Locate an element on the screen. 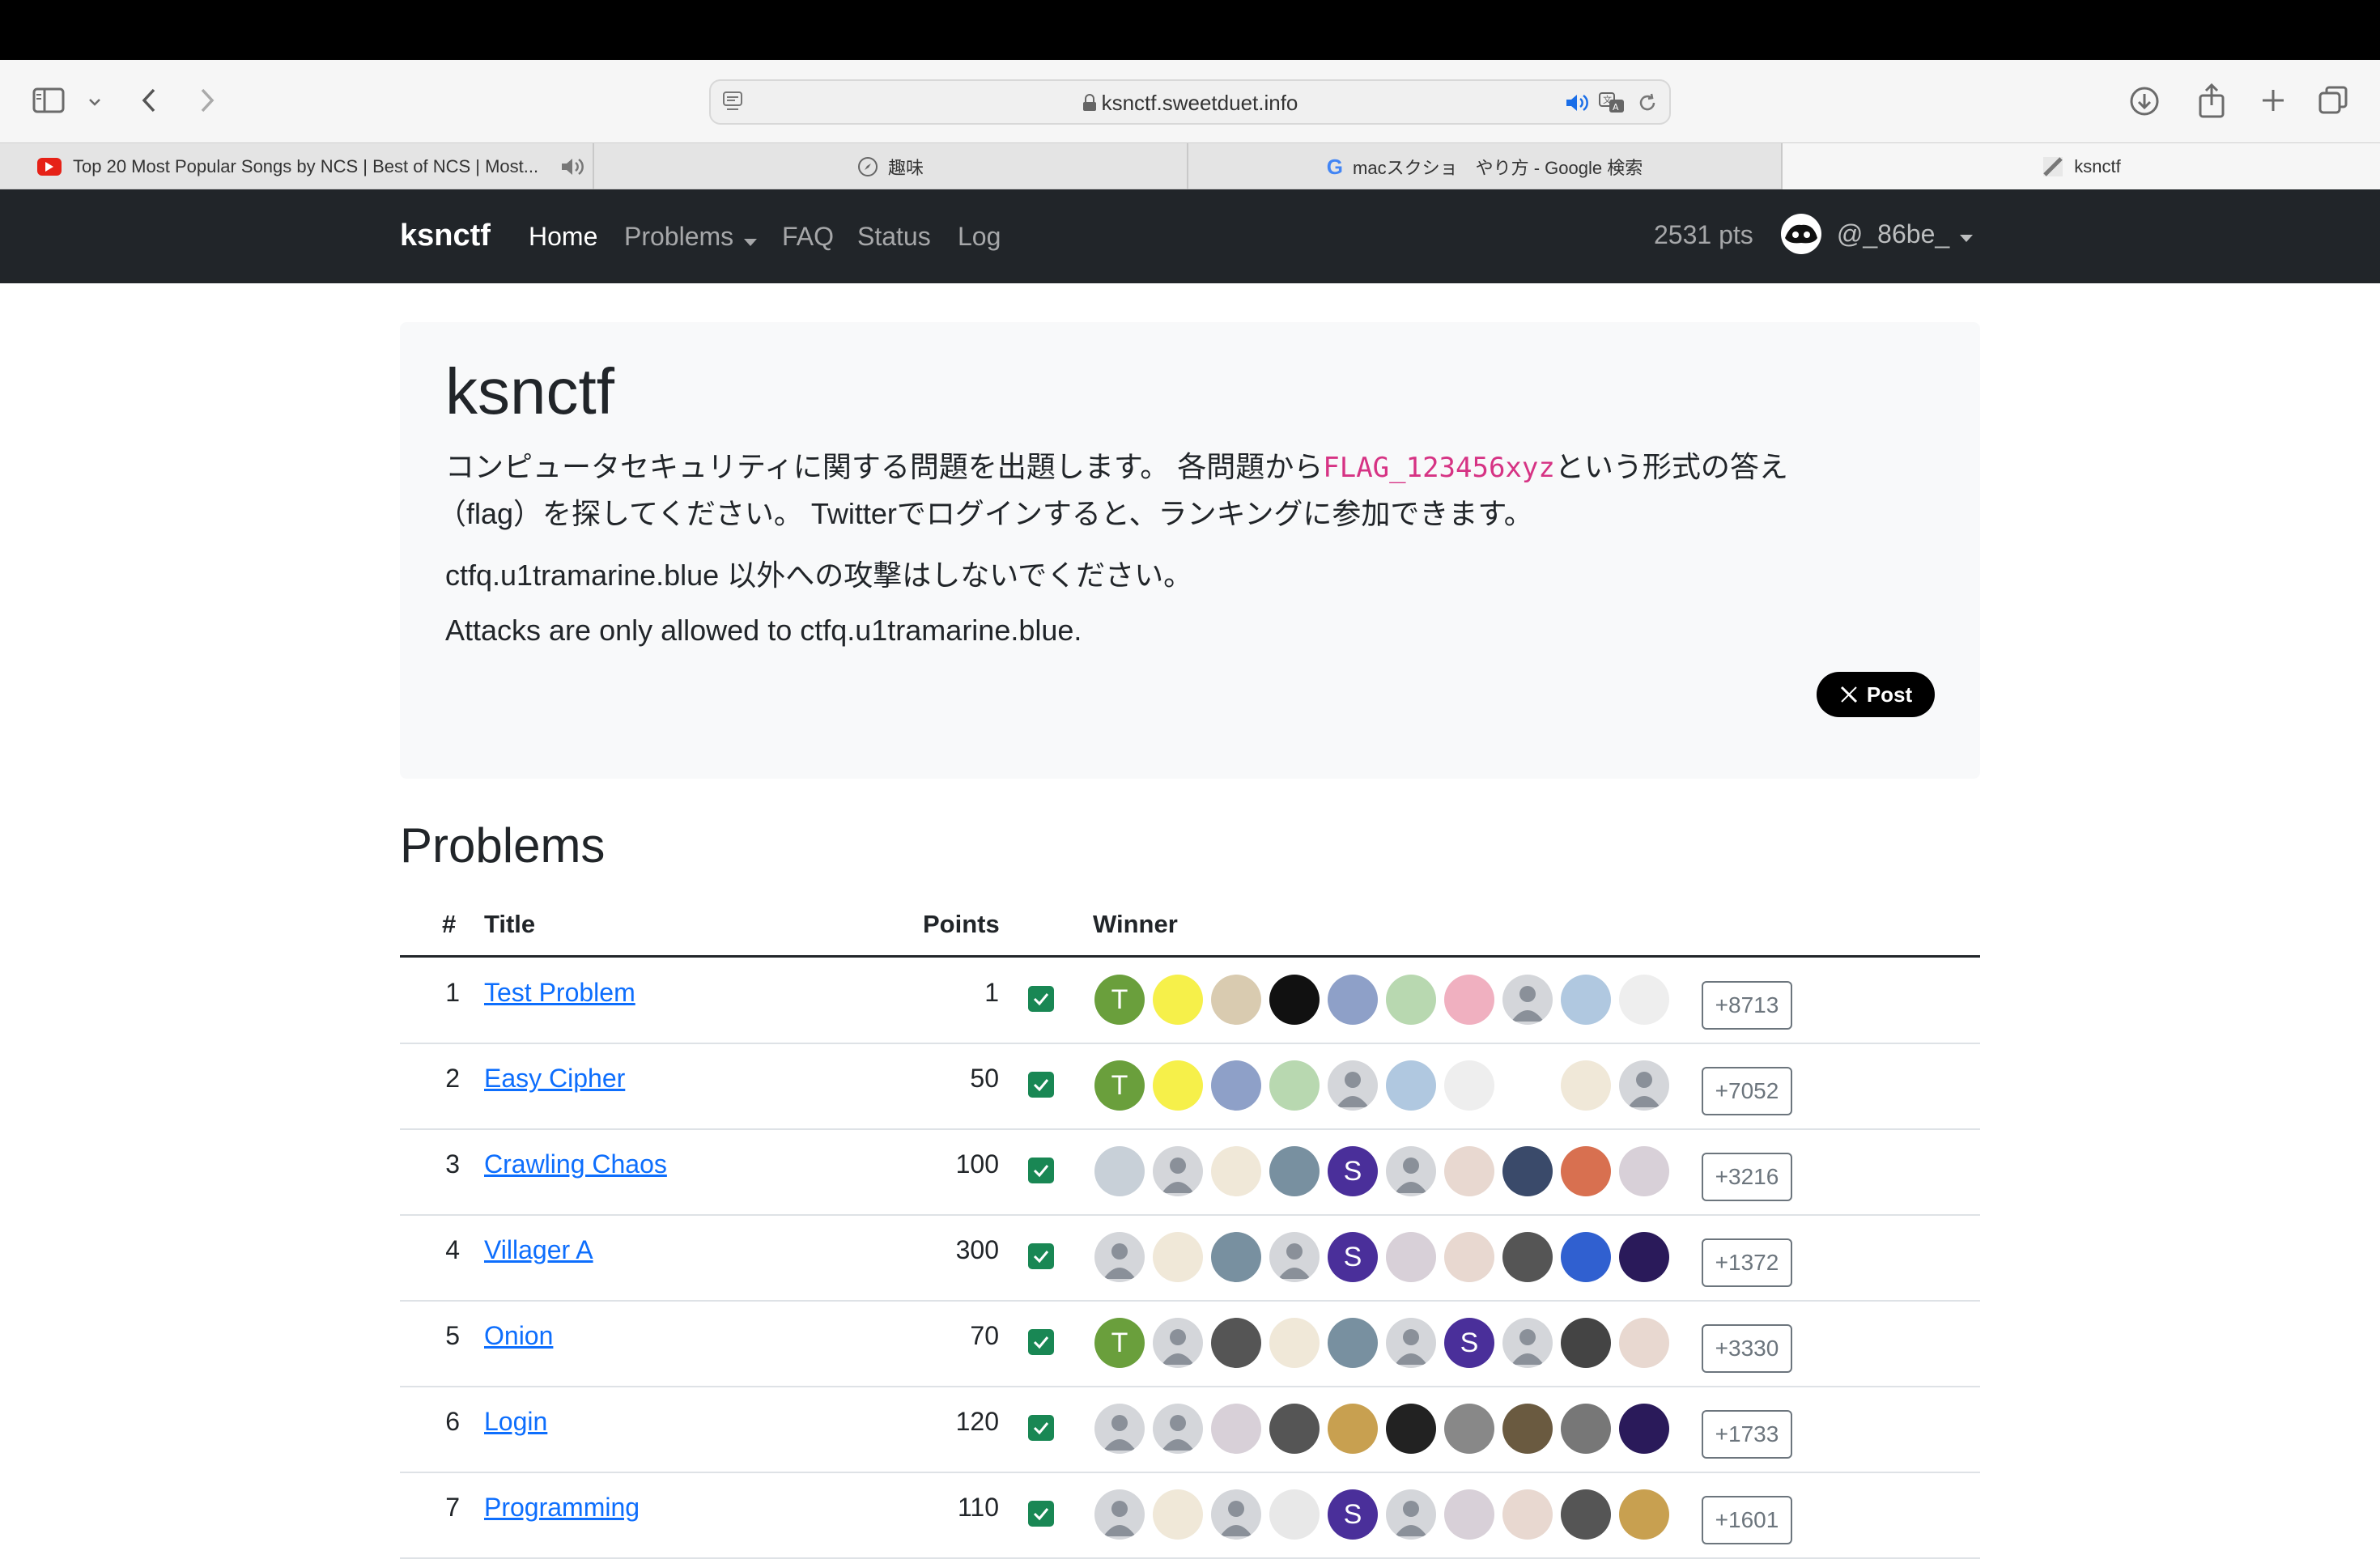 The image size is (2380, 1559). reload-icon is located at coordinates (1647, 103).